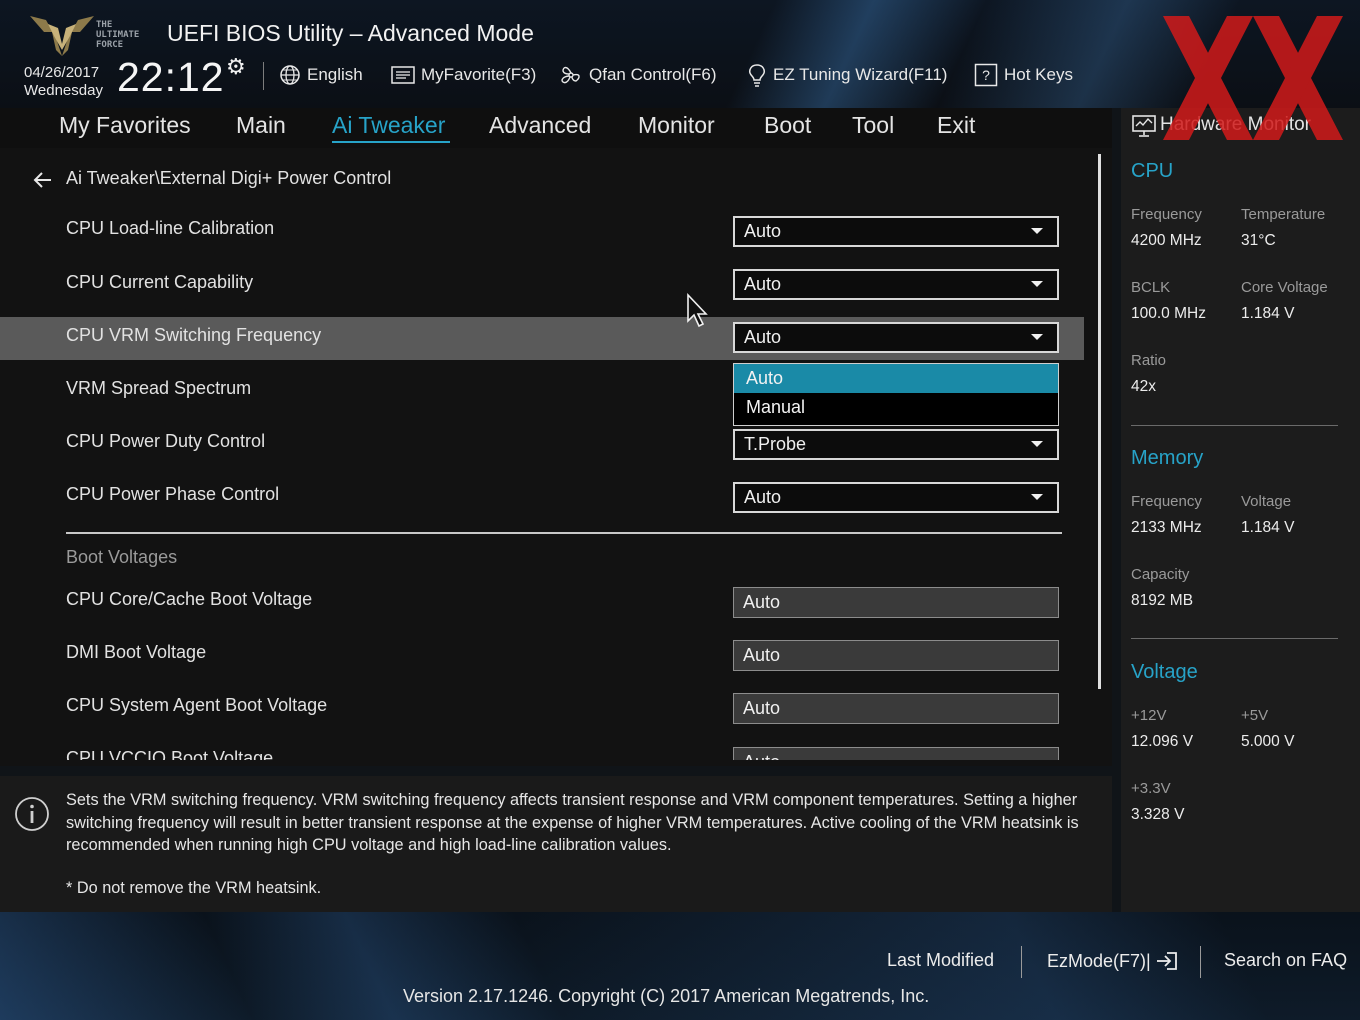 Image resolution: width=1360 pixels, height=1020 pixels. Describe the element at coordinates (1166, 501) in the screenshot. I see `hw-mem-frequency-label: Frequency` at that location.